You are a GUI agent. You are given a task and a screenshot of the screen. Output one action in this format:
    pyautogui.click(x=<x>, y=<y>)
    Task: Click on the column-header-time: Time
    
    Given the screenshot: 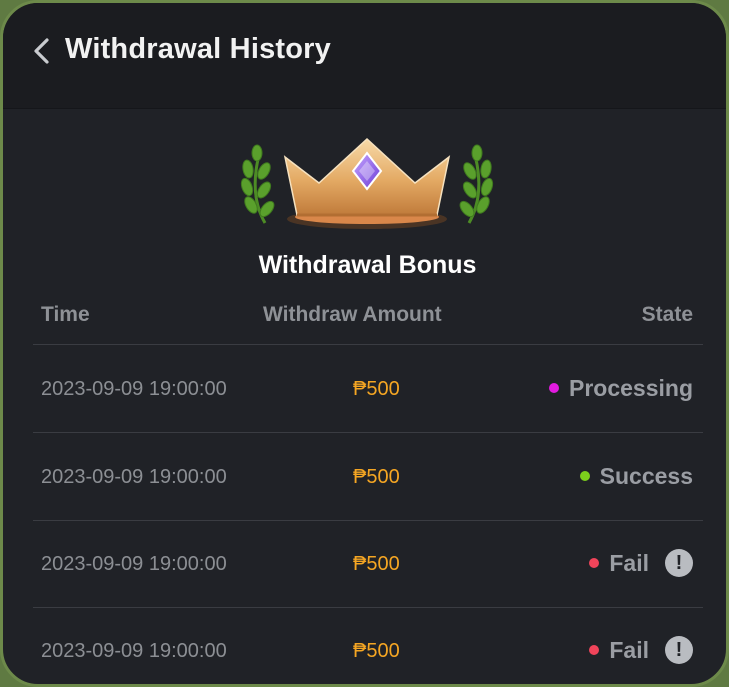 What is the action you would take?
    pyautogui.click(x=65, y=314)
    